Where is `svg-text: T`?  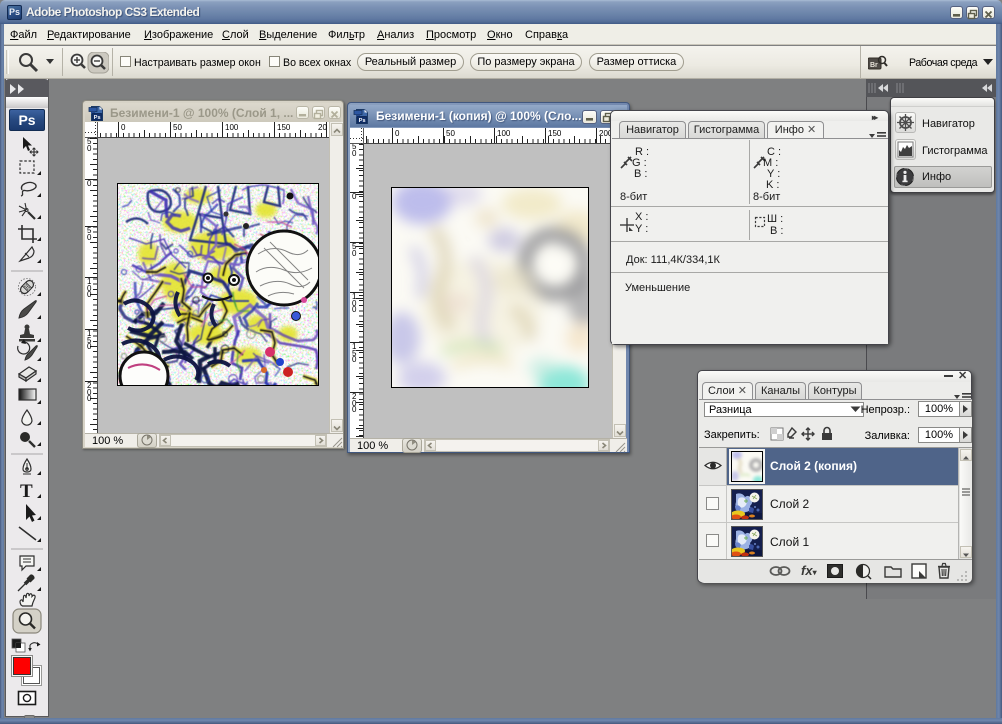 svg-text: T is located at coordinates (26, 491).